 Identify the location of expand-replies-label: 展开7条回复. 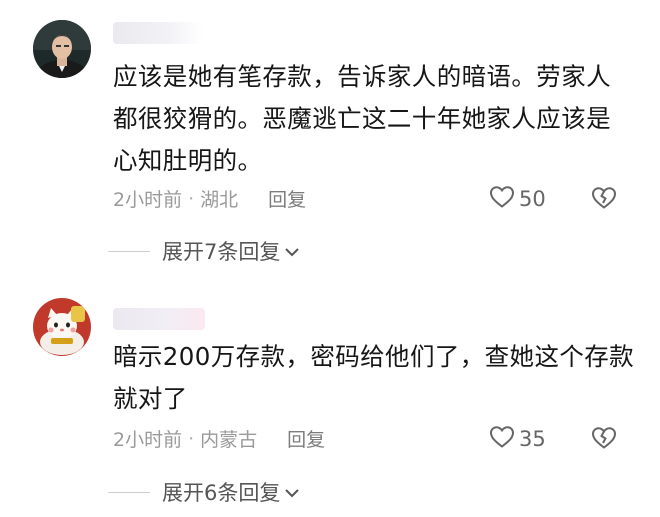
(221, 252).